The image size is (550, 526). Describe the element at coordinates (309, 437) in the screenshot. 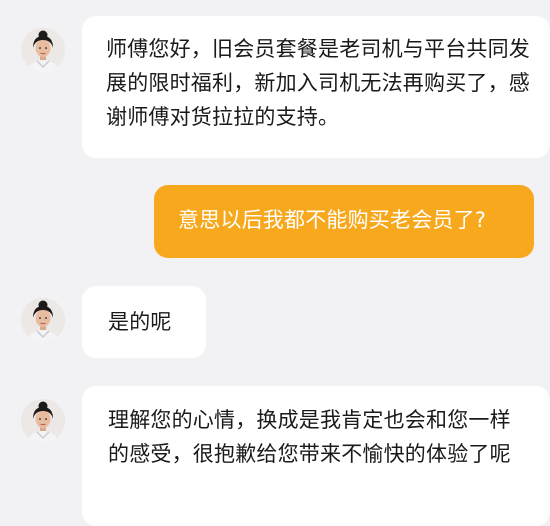

I see `message-text: 理解您的心情，换成是我肯定也会和您一样的感受，很抱歉给您带来不愉快的体验了呢` at that location.